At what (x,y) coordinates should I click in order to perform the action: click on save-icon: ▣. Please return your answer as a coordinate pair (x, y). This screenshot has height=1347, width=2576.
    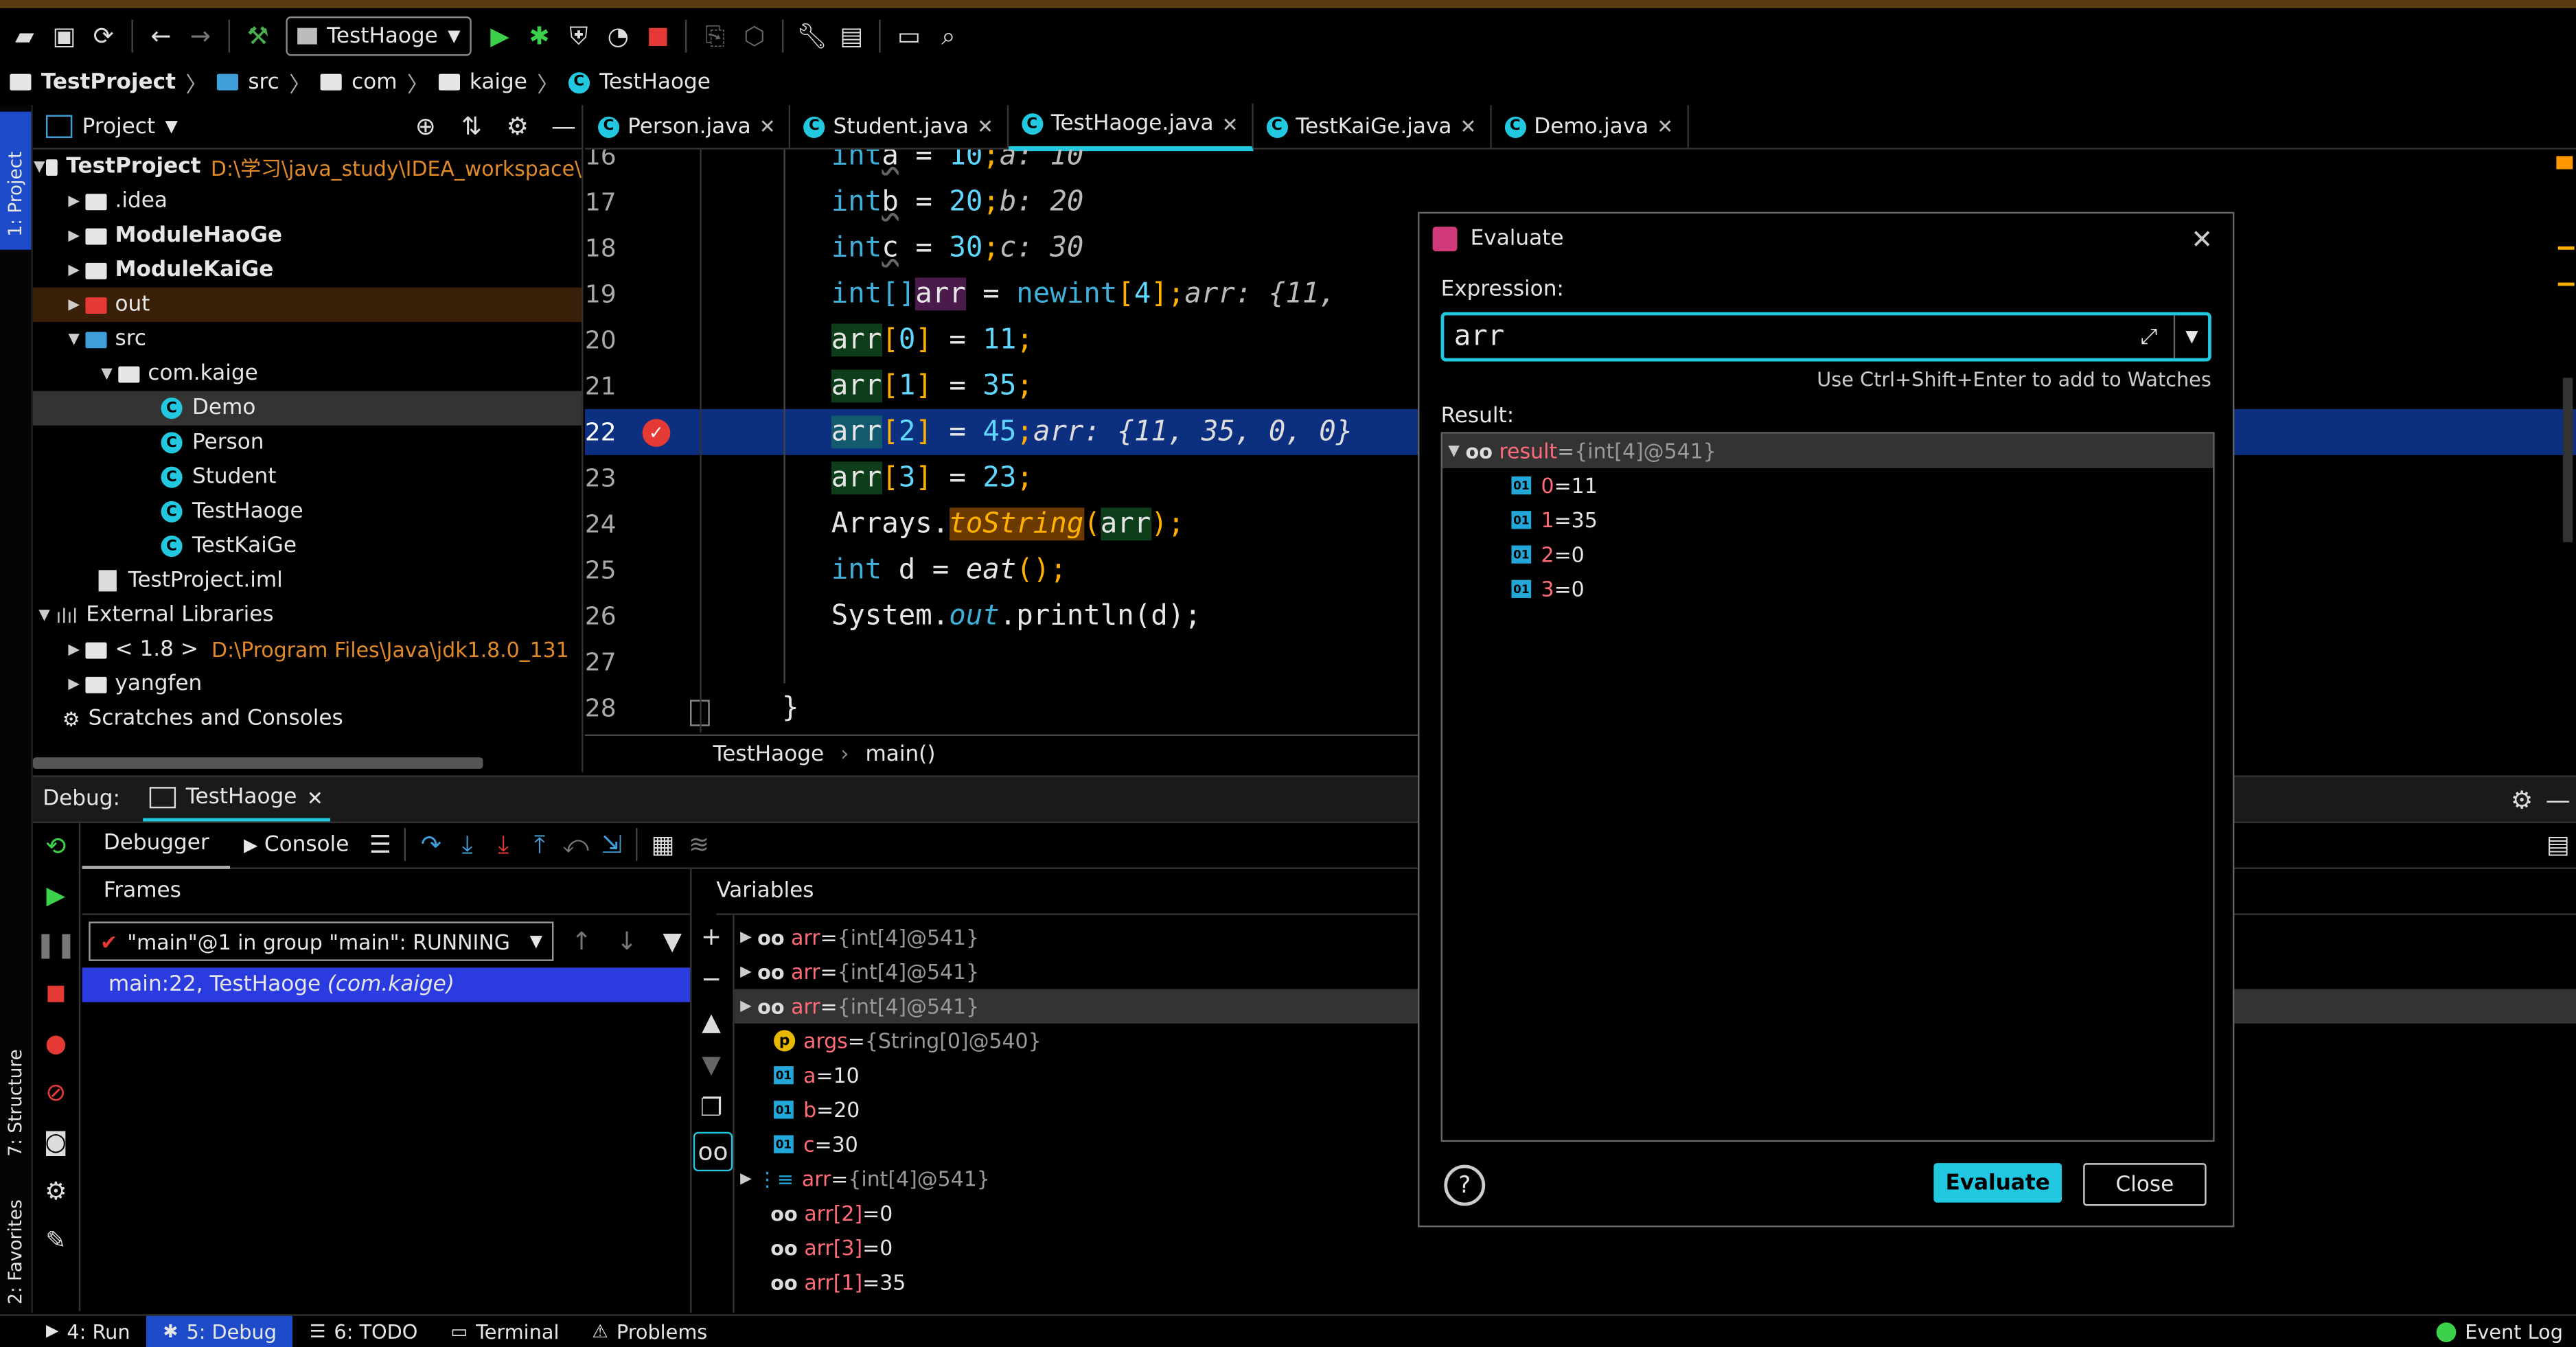
    Looking at the image, I should click on (64, 36).